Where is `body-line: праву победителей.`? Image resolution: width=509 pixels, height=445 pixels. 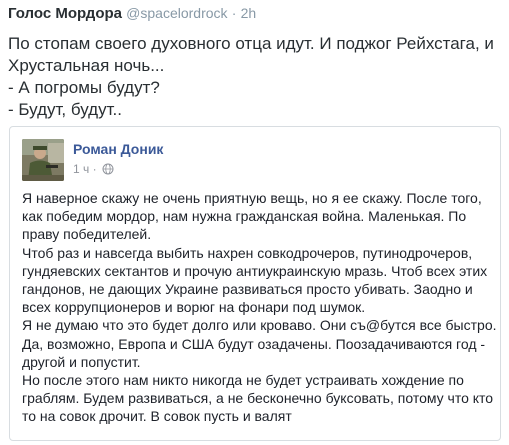
body-line: праву победителей. is located at coordinates (87, 234).